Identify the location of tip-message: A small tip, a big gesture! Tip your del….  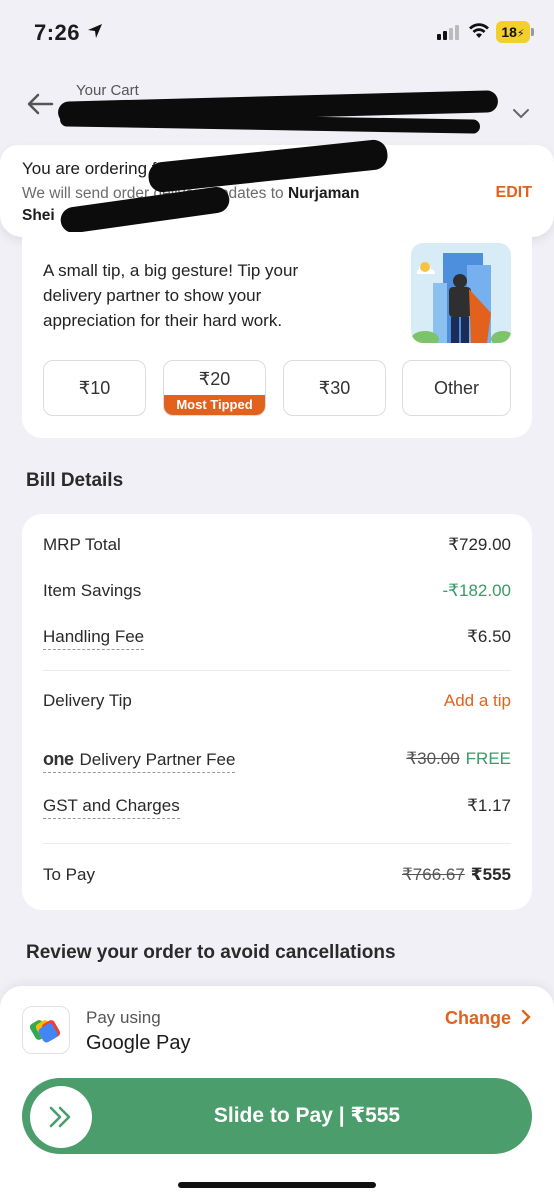
(171, 295).